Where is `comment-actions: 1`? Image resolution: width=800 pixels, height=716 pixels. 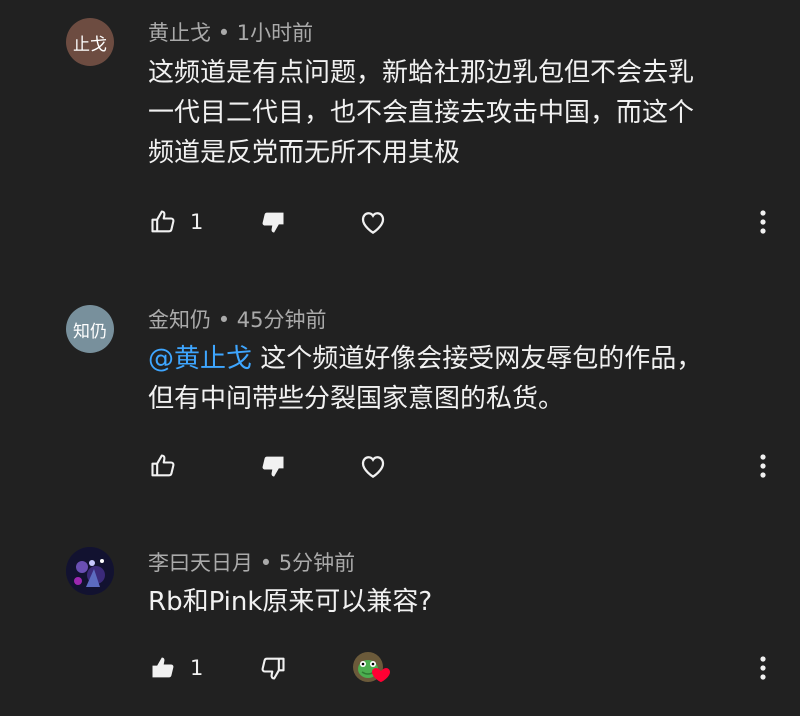
comment-actions: 1 is located at coordinates (270, 668).